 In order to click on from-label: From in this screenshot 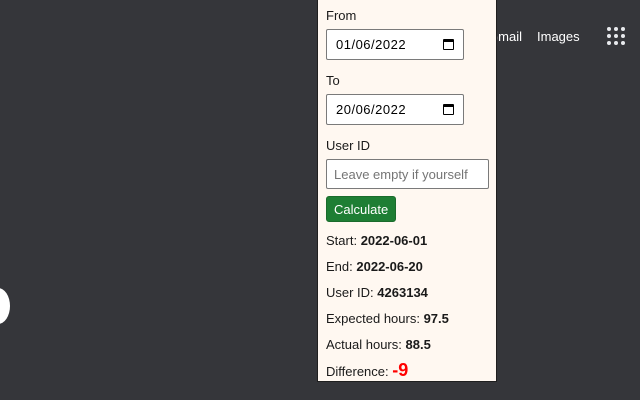, I will do `click(341, 15)`.